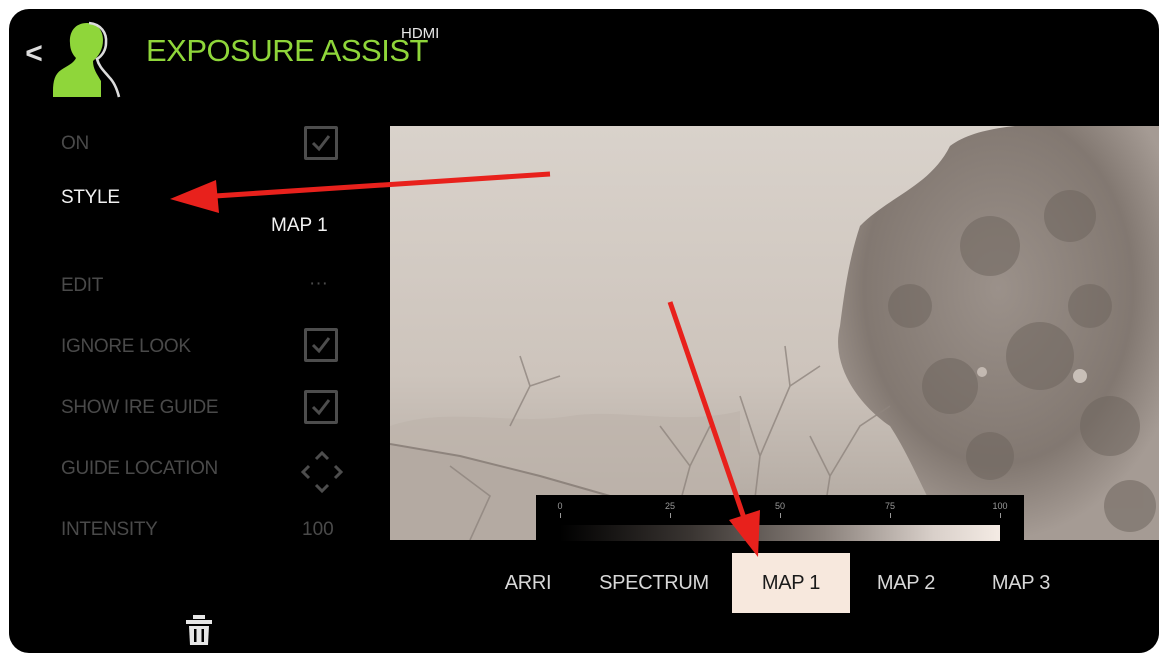  What do you see at coordinates (90, 198) in the screenshot?
I see `style-label: STYLE` at bounding box center [90, 198].